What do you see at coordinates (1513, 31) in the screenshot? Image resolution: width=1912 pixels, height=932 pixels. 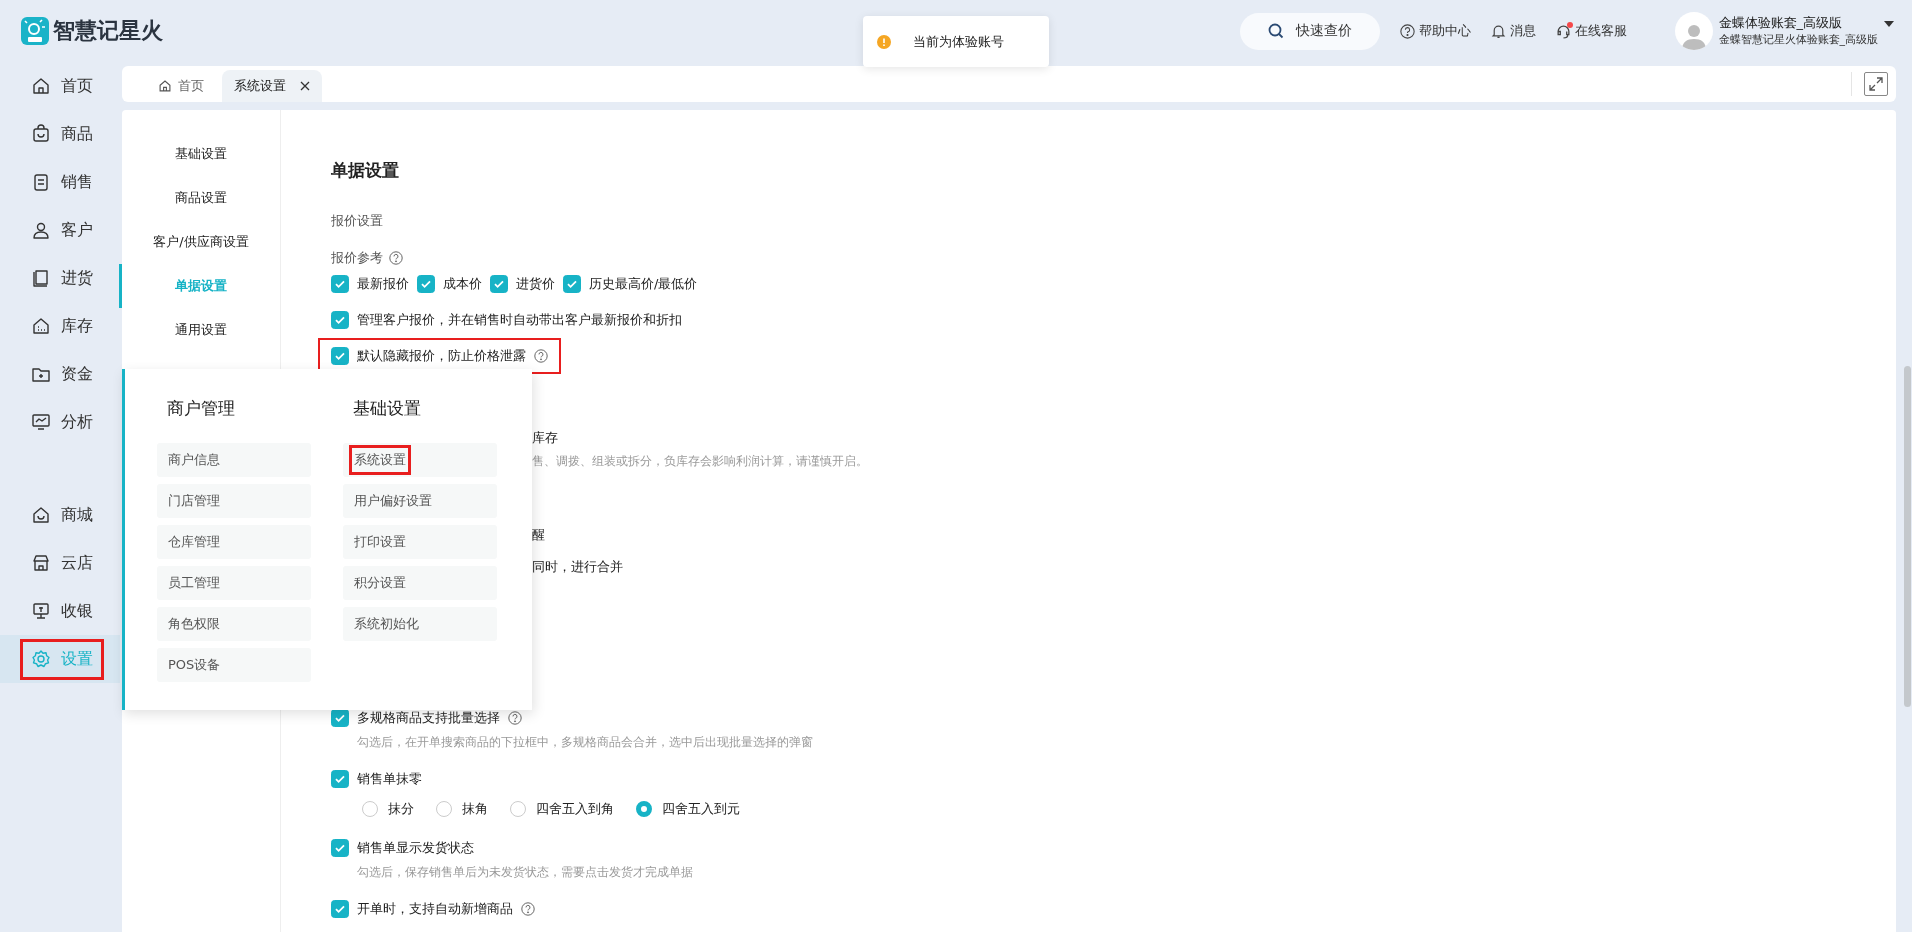 I see `header-link: 消息` at bounding box center [1513, 31].